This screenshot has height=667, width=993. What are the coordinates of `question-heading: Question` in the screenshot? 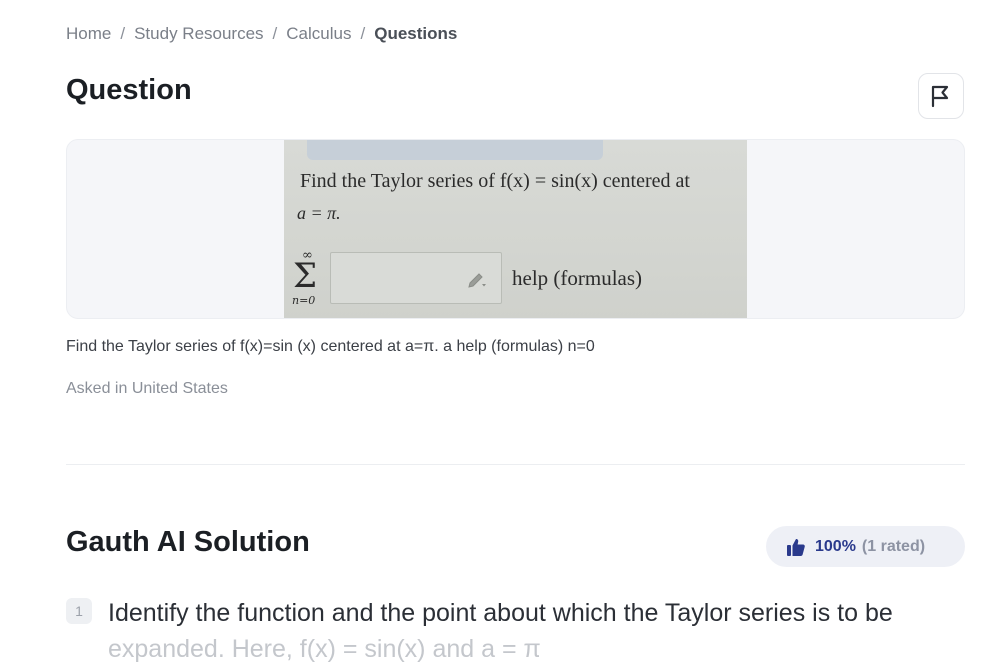 It's located at (129, 90).